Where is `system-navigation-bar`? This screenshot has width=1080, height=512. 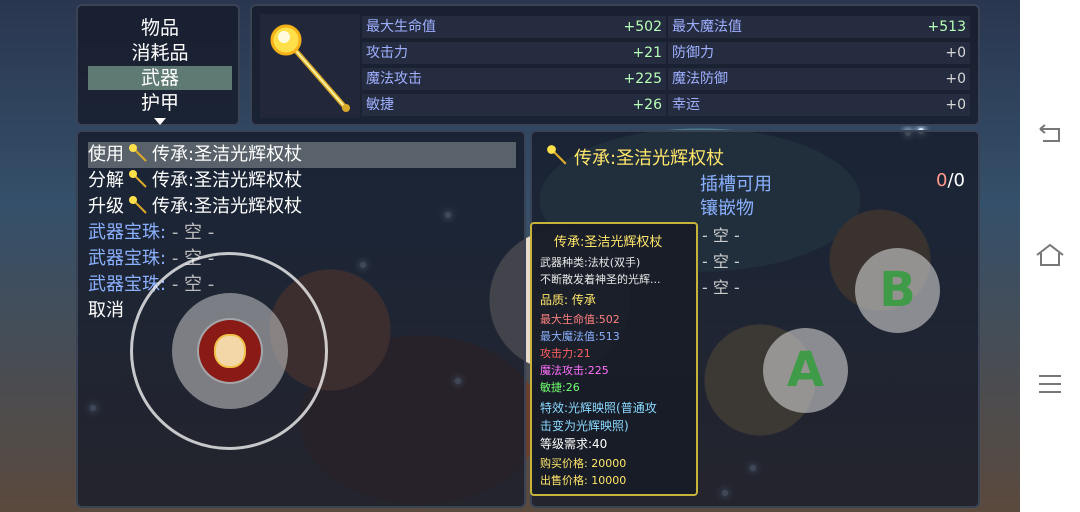
system-navigation-bar is located at coordinates (1050, 256).